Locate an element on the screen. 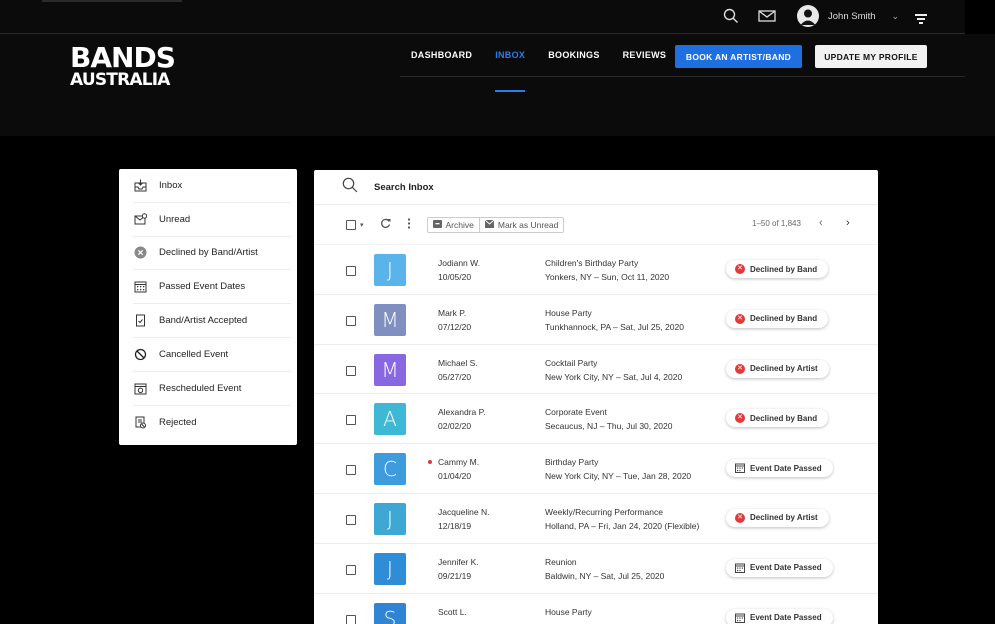 The width and height of the screenshot is (995, 624). sidebar-item-unread: Unread is located at coordinates (212, 220).